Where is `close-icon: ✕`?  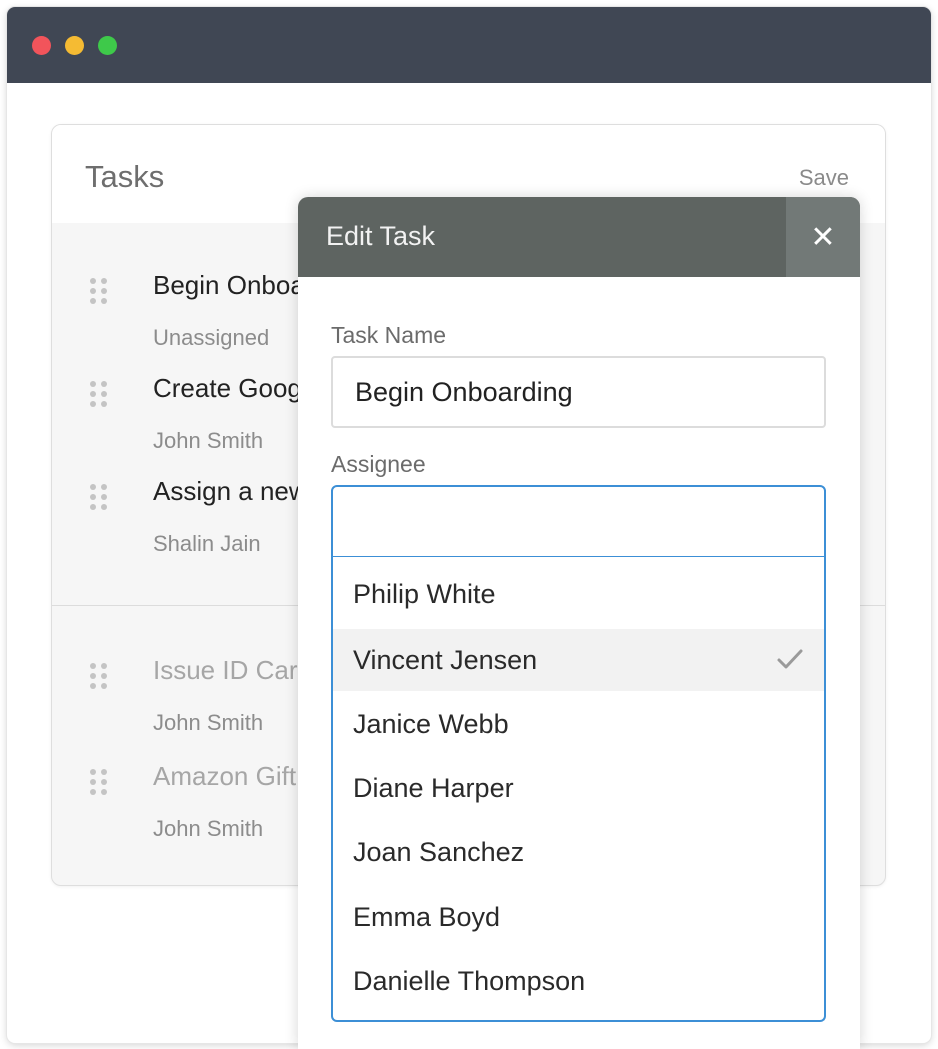
close-icon: ✕ is located at coordinates (823, 237).